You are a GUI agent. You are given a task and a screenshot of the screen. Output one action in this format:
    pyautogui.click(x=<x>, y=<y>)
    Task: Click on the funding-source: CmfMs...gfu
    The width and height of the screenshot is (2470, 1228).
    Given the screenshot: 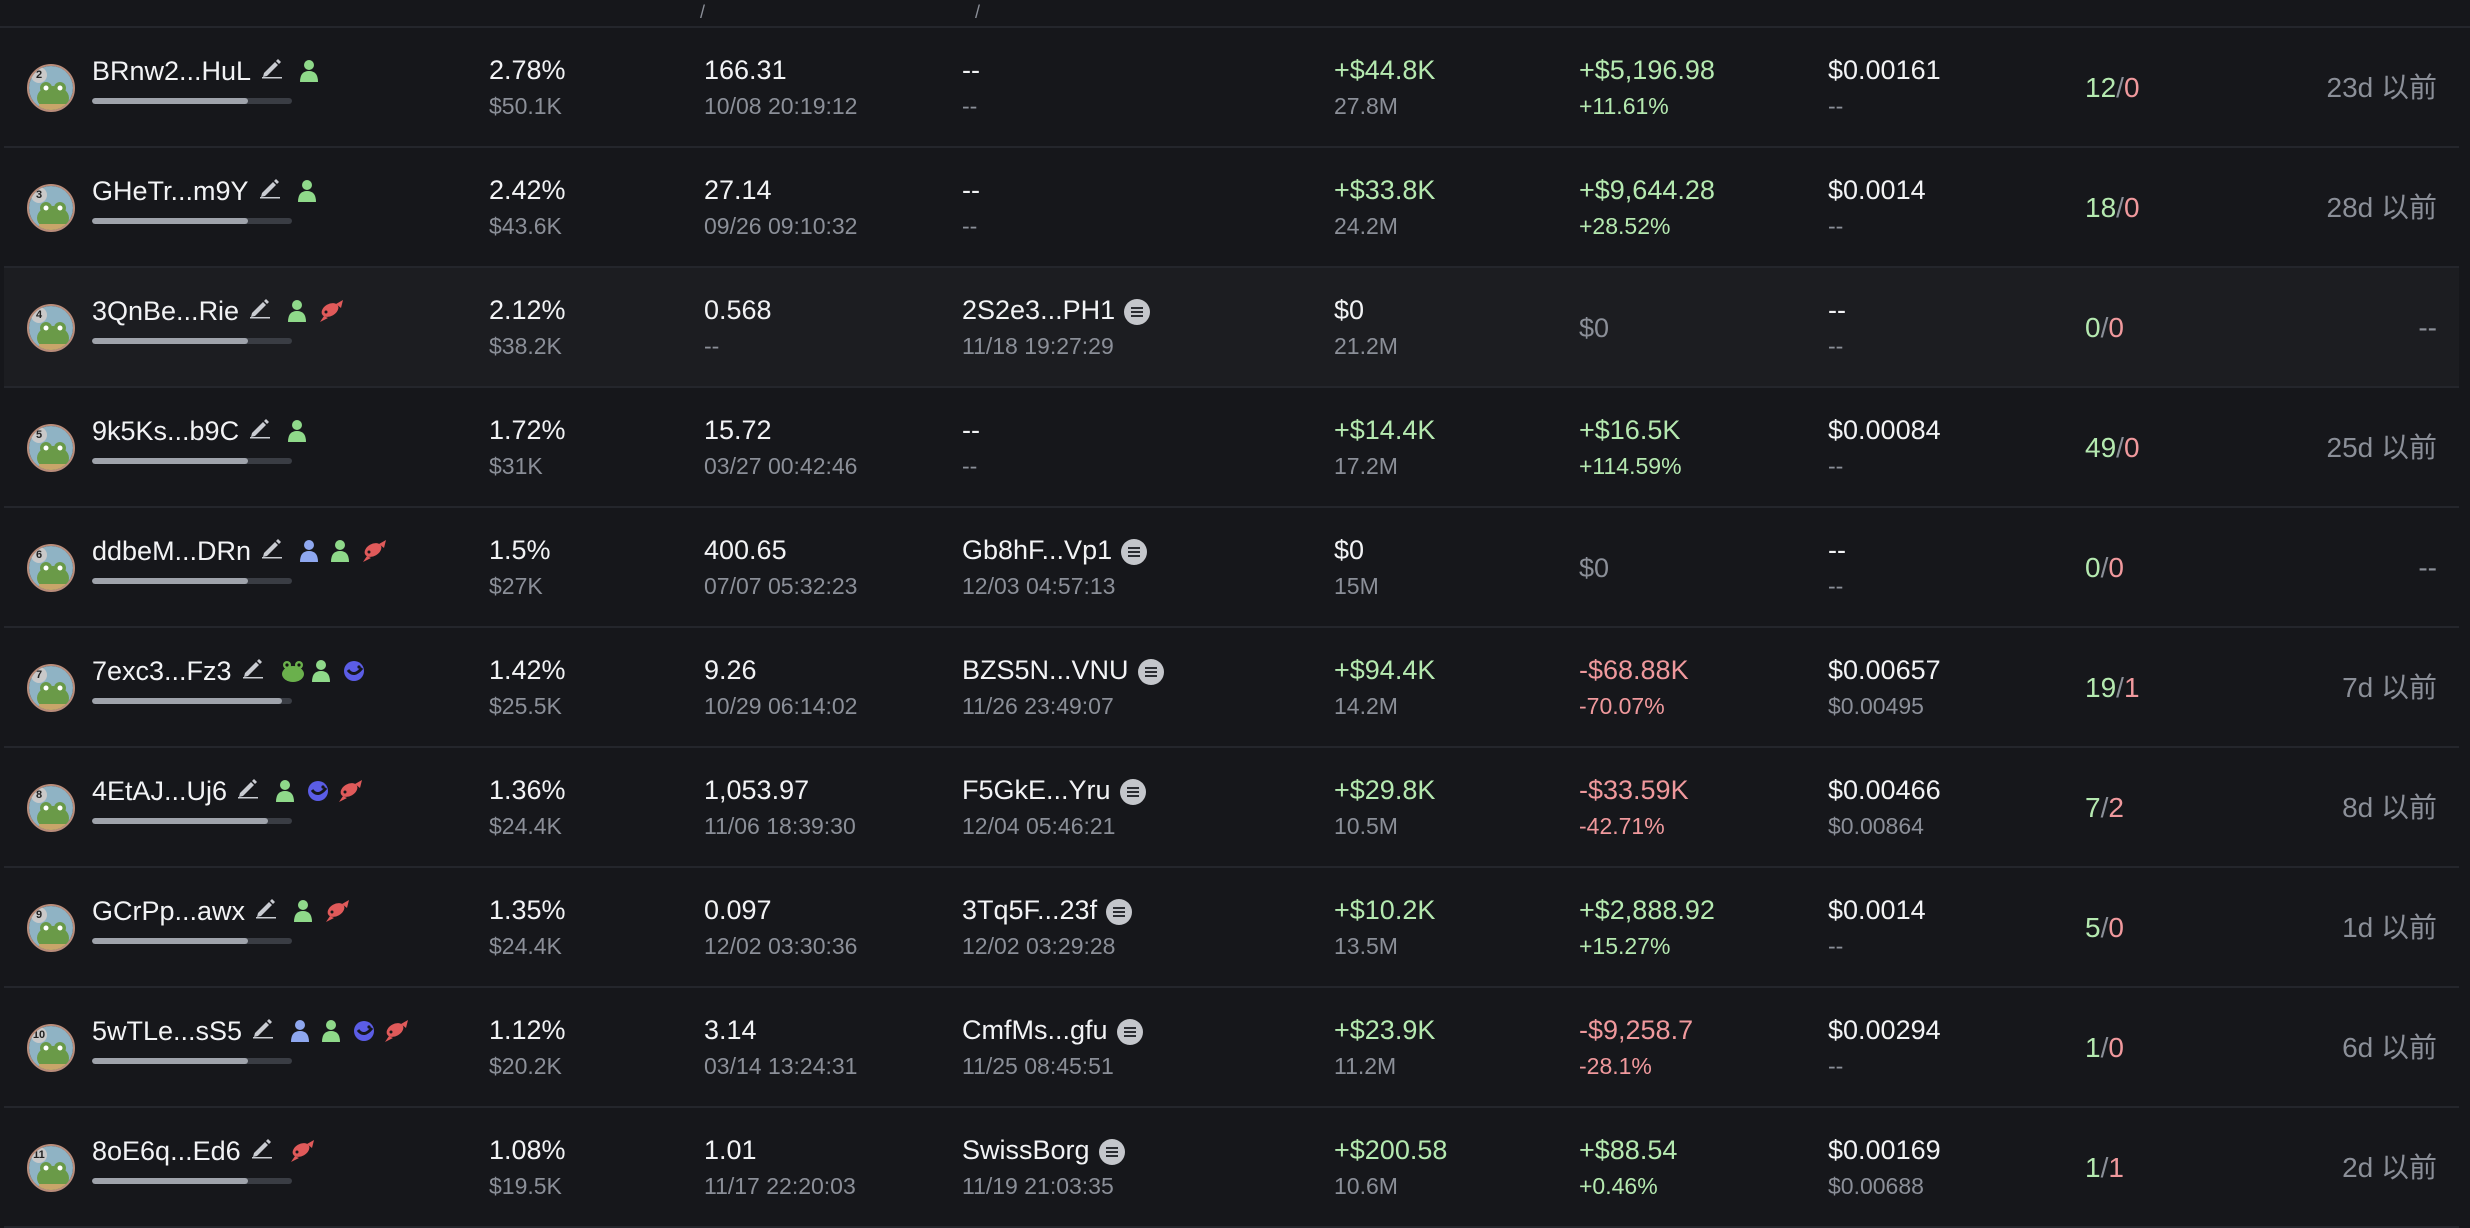 What is the action you would take?
    pyautogui.click(x=1053, y=1030)
    